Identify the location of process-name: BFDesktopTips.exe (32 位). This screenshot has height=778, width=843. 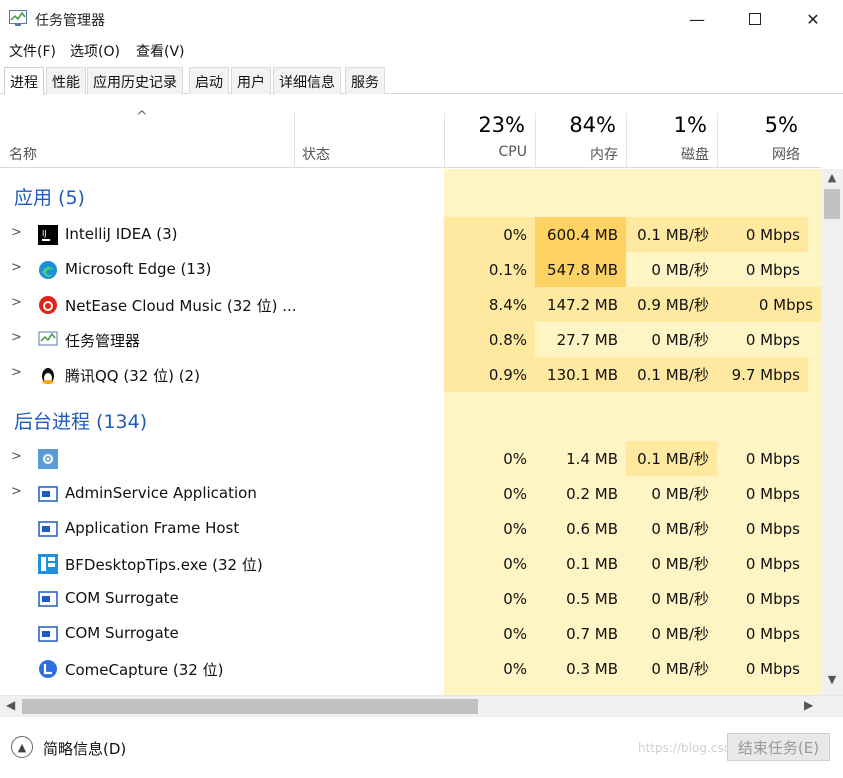
(164, 565).